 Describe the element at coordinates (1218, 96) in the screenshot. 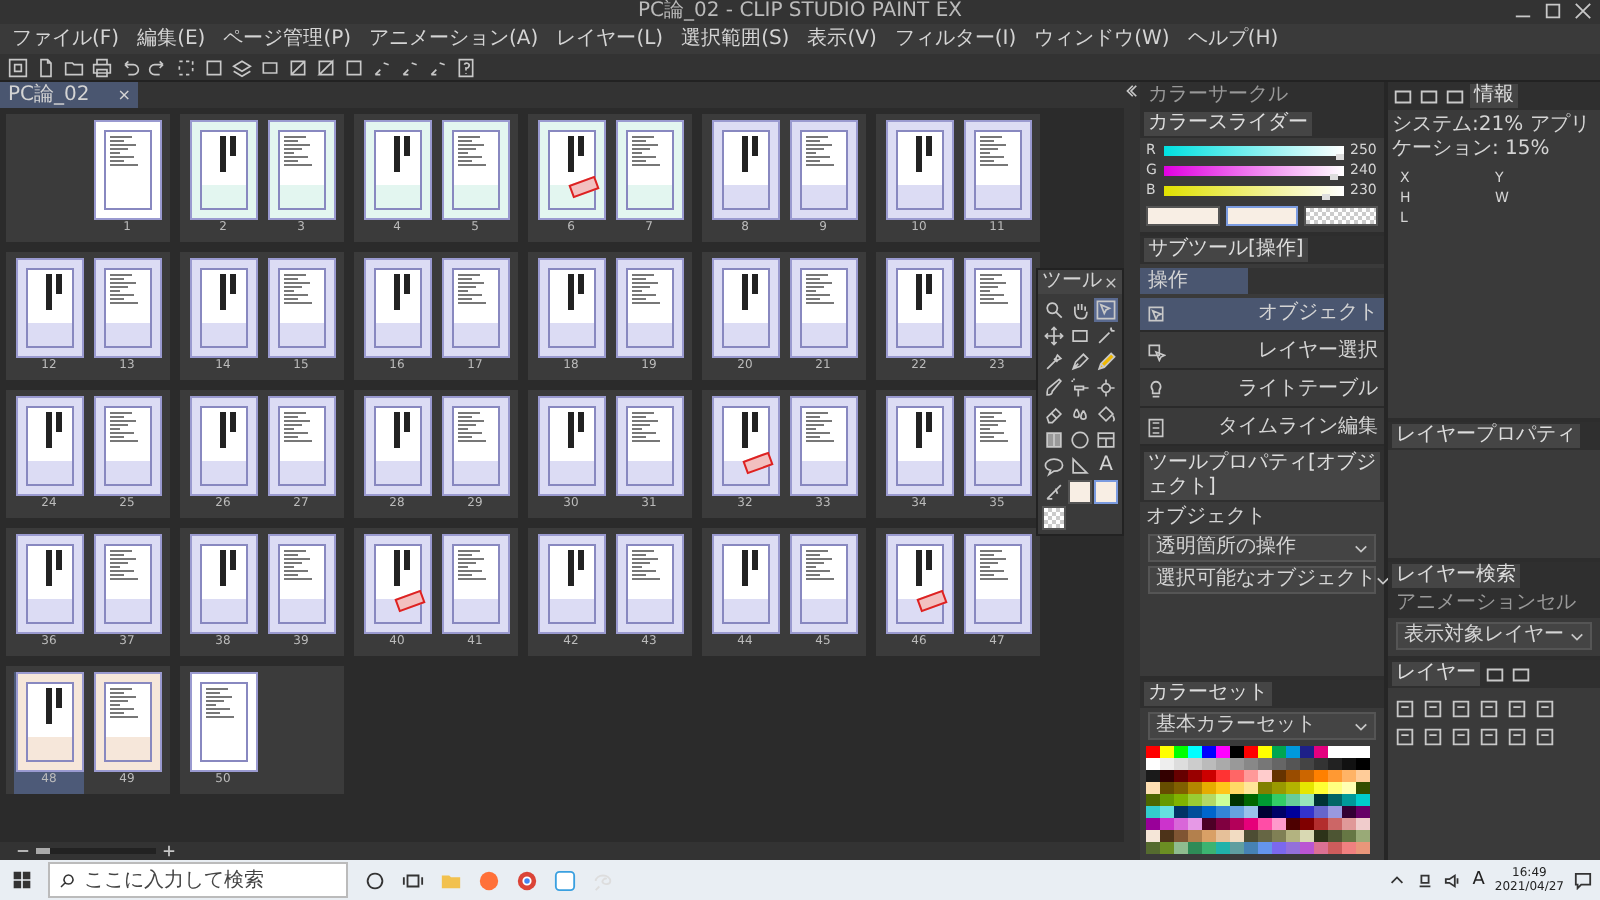

I see `panel-tab: カラーサークル` at that location.